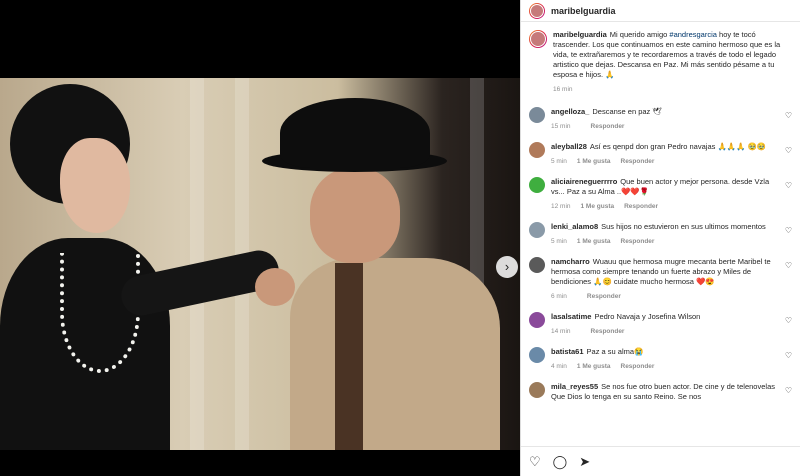 The image size is (800, 476). What do you see at coordinates (574, 226) in the screenshot?
I see `comment-username: lenki_alamo8` at bounding box center [574, 226].